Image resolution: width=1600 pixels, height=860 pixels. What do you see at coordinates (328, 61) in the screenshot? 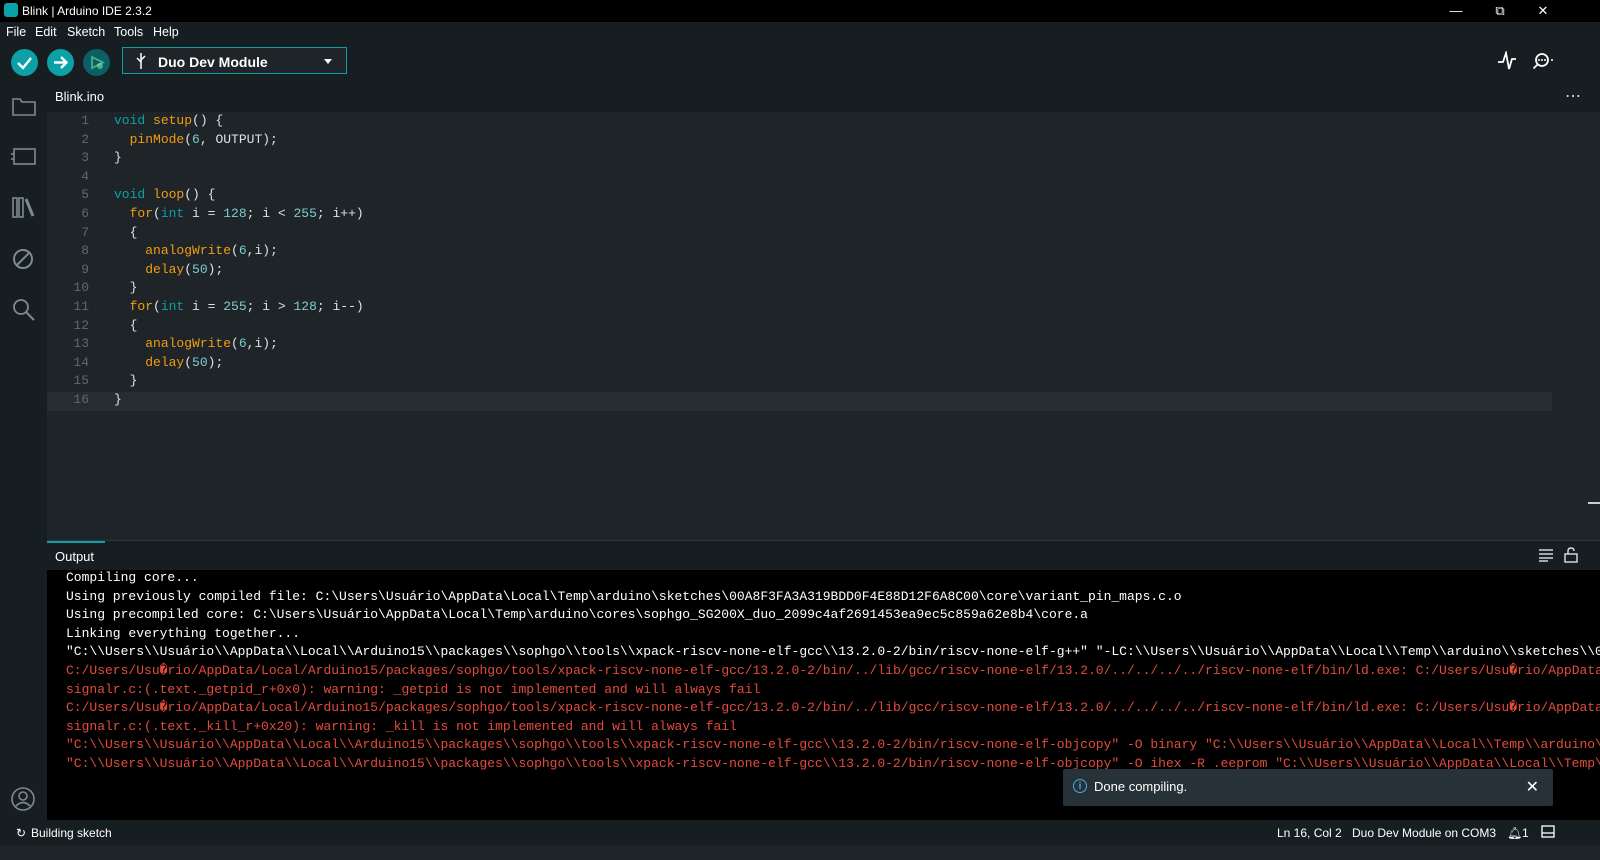
I see `chevron-down-icon` at bounding box center [328, 61].